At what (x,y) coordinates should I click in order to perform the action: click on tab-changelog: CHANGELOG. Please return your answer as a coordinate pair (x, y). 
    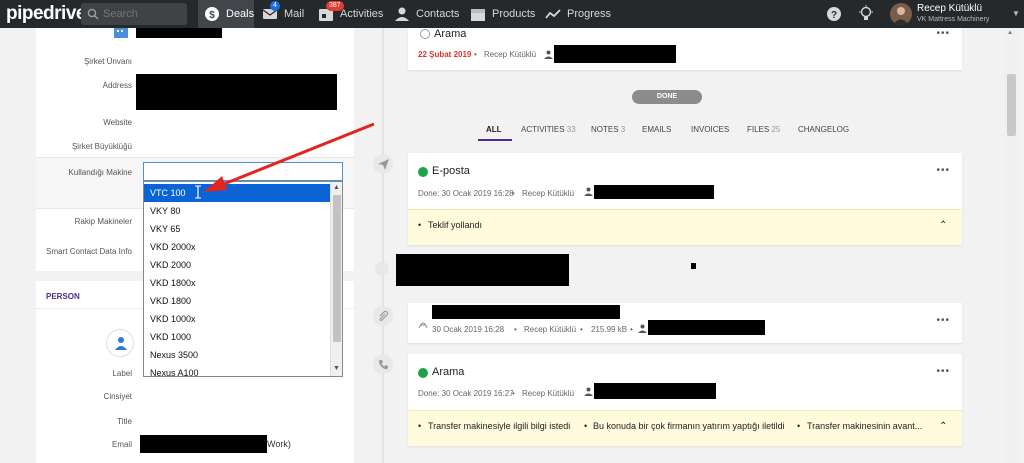
    Looking at the image, I should click on (823, 129).